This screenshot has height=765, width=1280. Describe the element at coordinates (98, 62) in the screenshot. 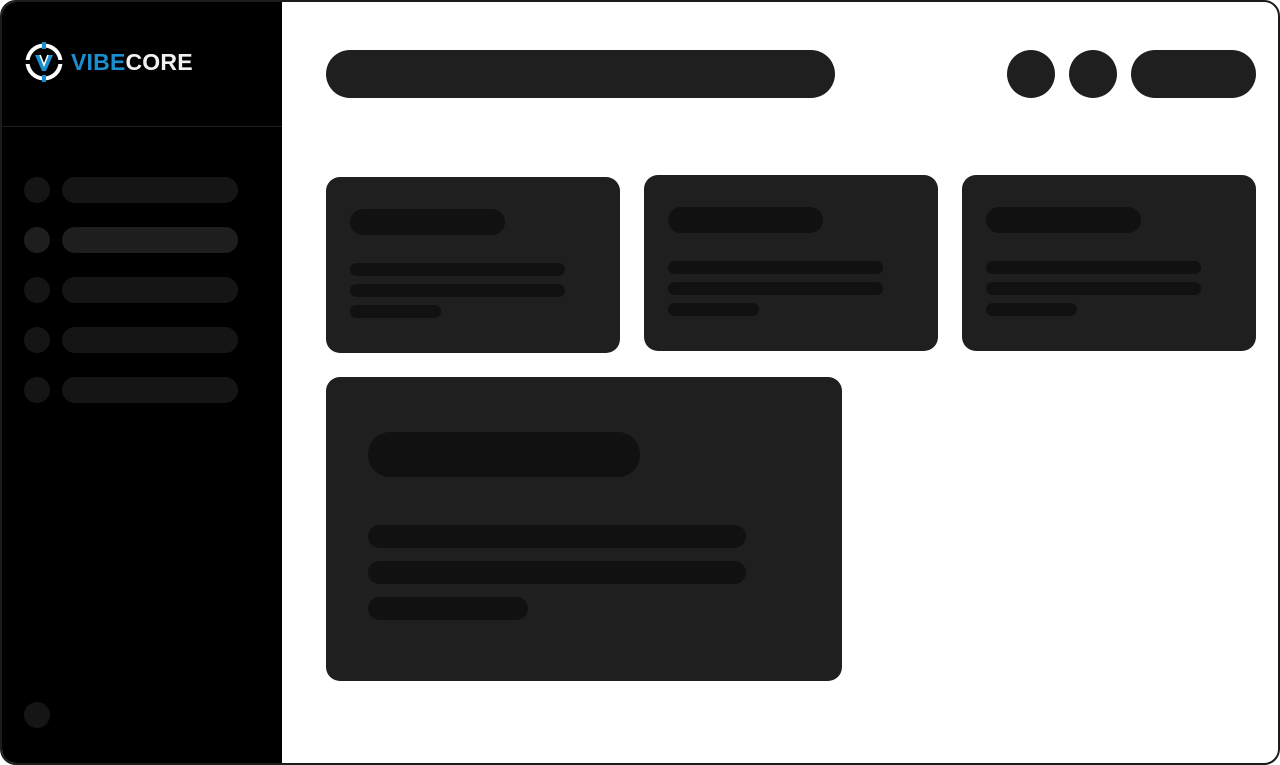

I see `brand-name-part1: VIBE` at that location.